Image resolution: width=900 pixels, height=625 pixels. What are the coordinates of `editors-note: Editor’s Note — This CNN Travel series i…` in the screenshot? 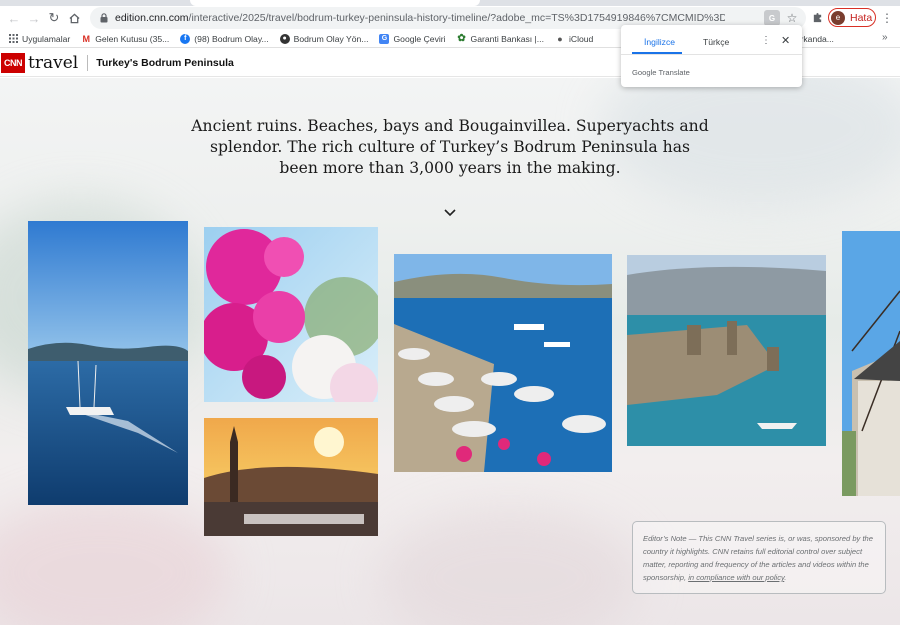 It's located at (759, 557).